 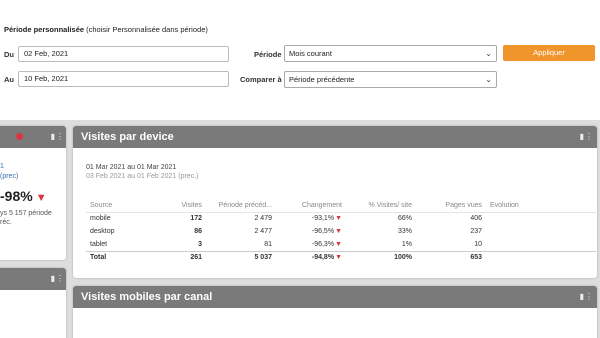 I want to click on periode-select: Mois courant ⌄, so click(x=390, y=53).